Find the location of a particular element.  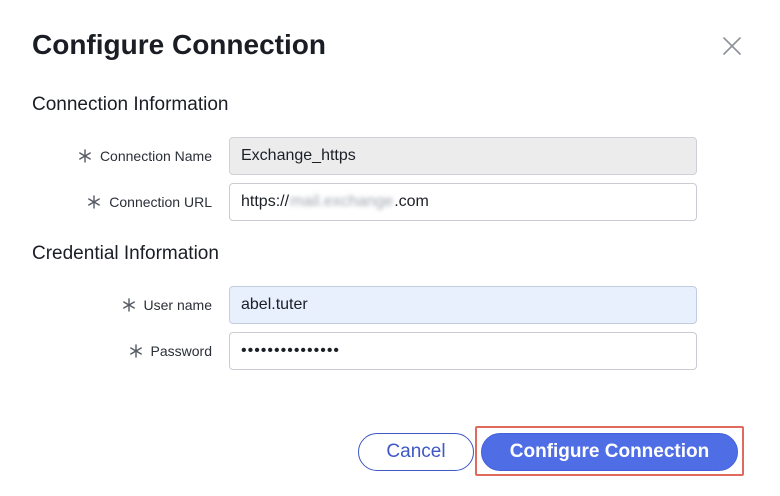

password-input: ••••••••••••••• is located at coordinates (463, 351).